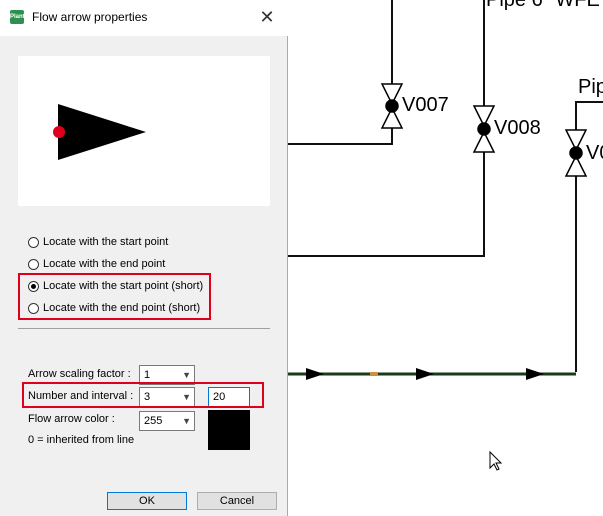 The width and height of the screenshot is (603, 516). I want to click on valve-label-v009: V0, so click(594, 153).